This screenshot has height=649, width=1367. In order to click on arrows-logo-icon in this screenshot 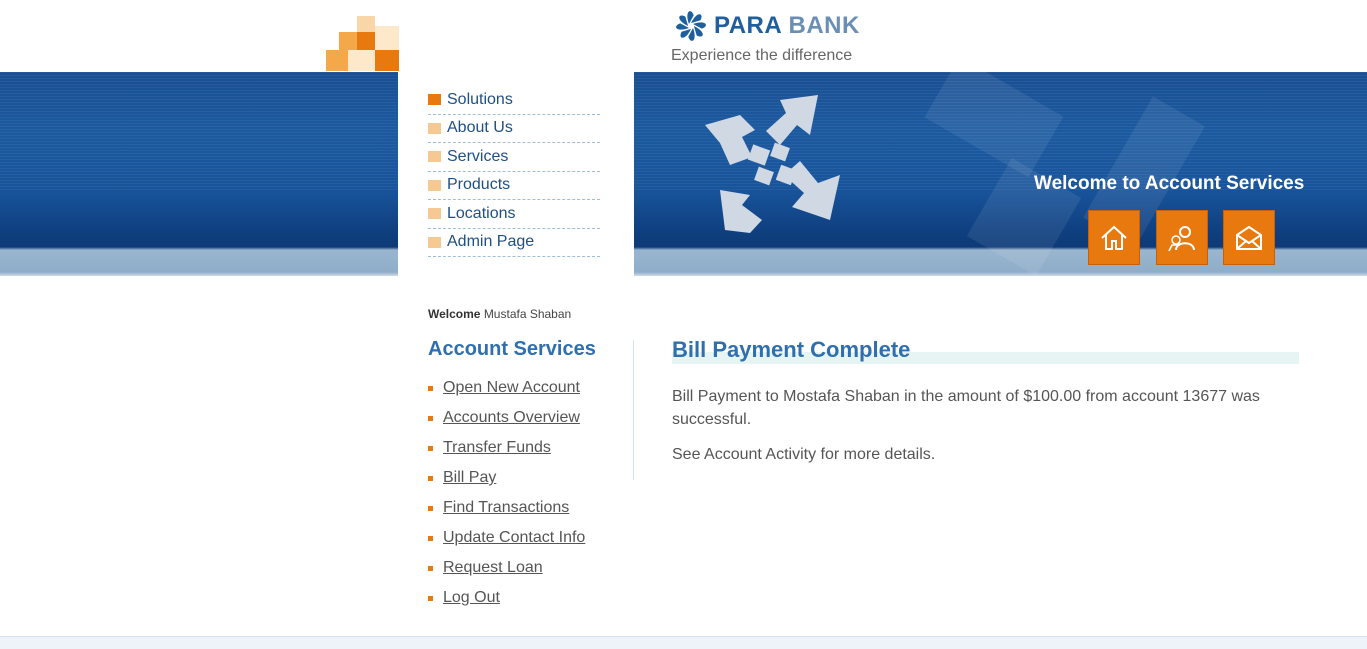, I will do `click(772, 164)`.